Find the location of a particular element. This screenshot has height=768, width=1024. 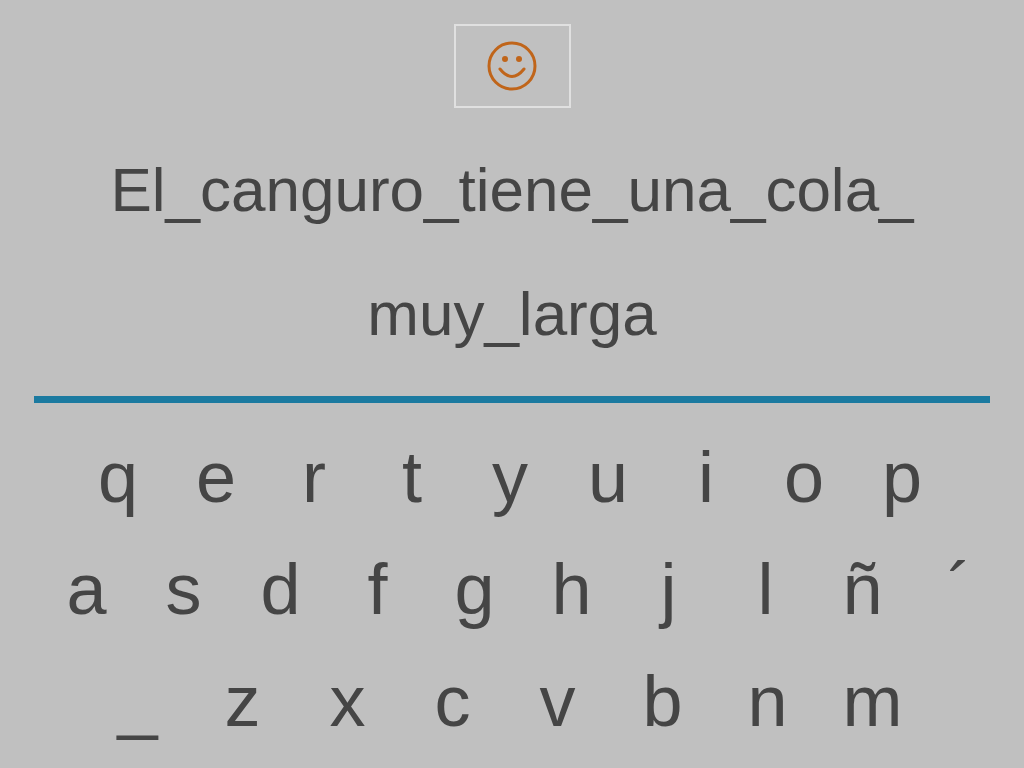

smiley-icon is located at coordinates (512, 66).